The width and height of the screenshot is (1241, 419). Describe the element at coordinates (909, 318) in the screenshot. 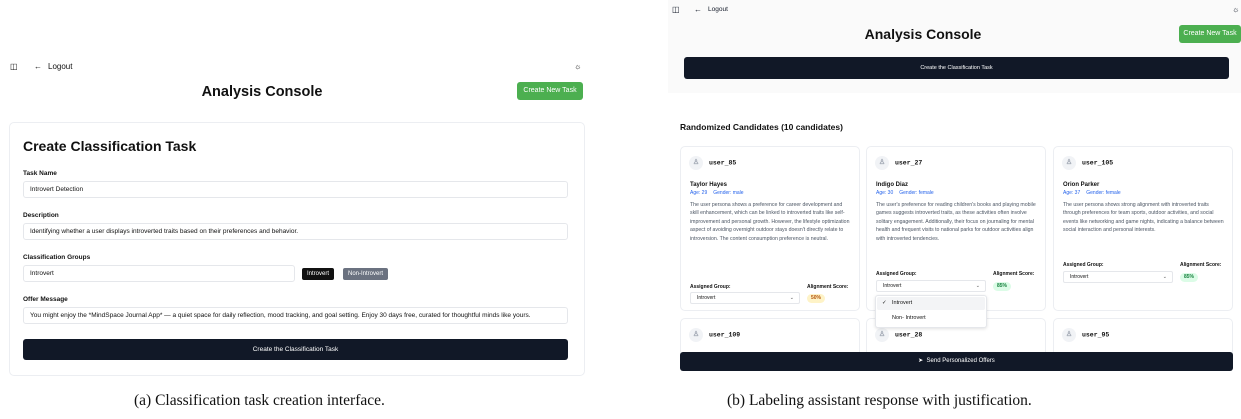

I see `dropdown-option-non-introvert: Non- Introvert` at that location.